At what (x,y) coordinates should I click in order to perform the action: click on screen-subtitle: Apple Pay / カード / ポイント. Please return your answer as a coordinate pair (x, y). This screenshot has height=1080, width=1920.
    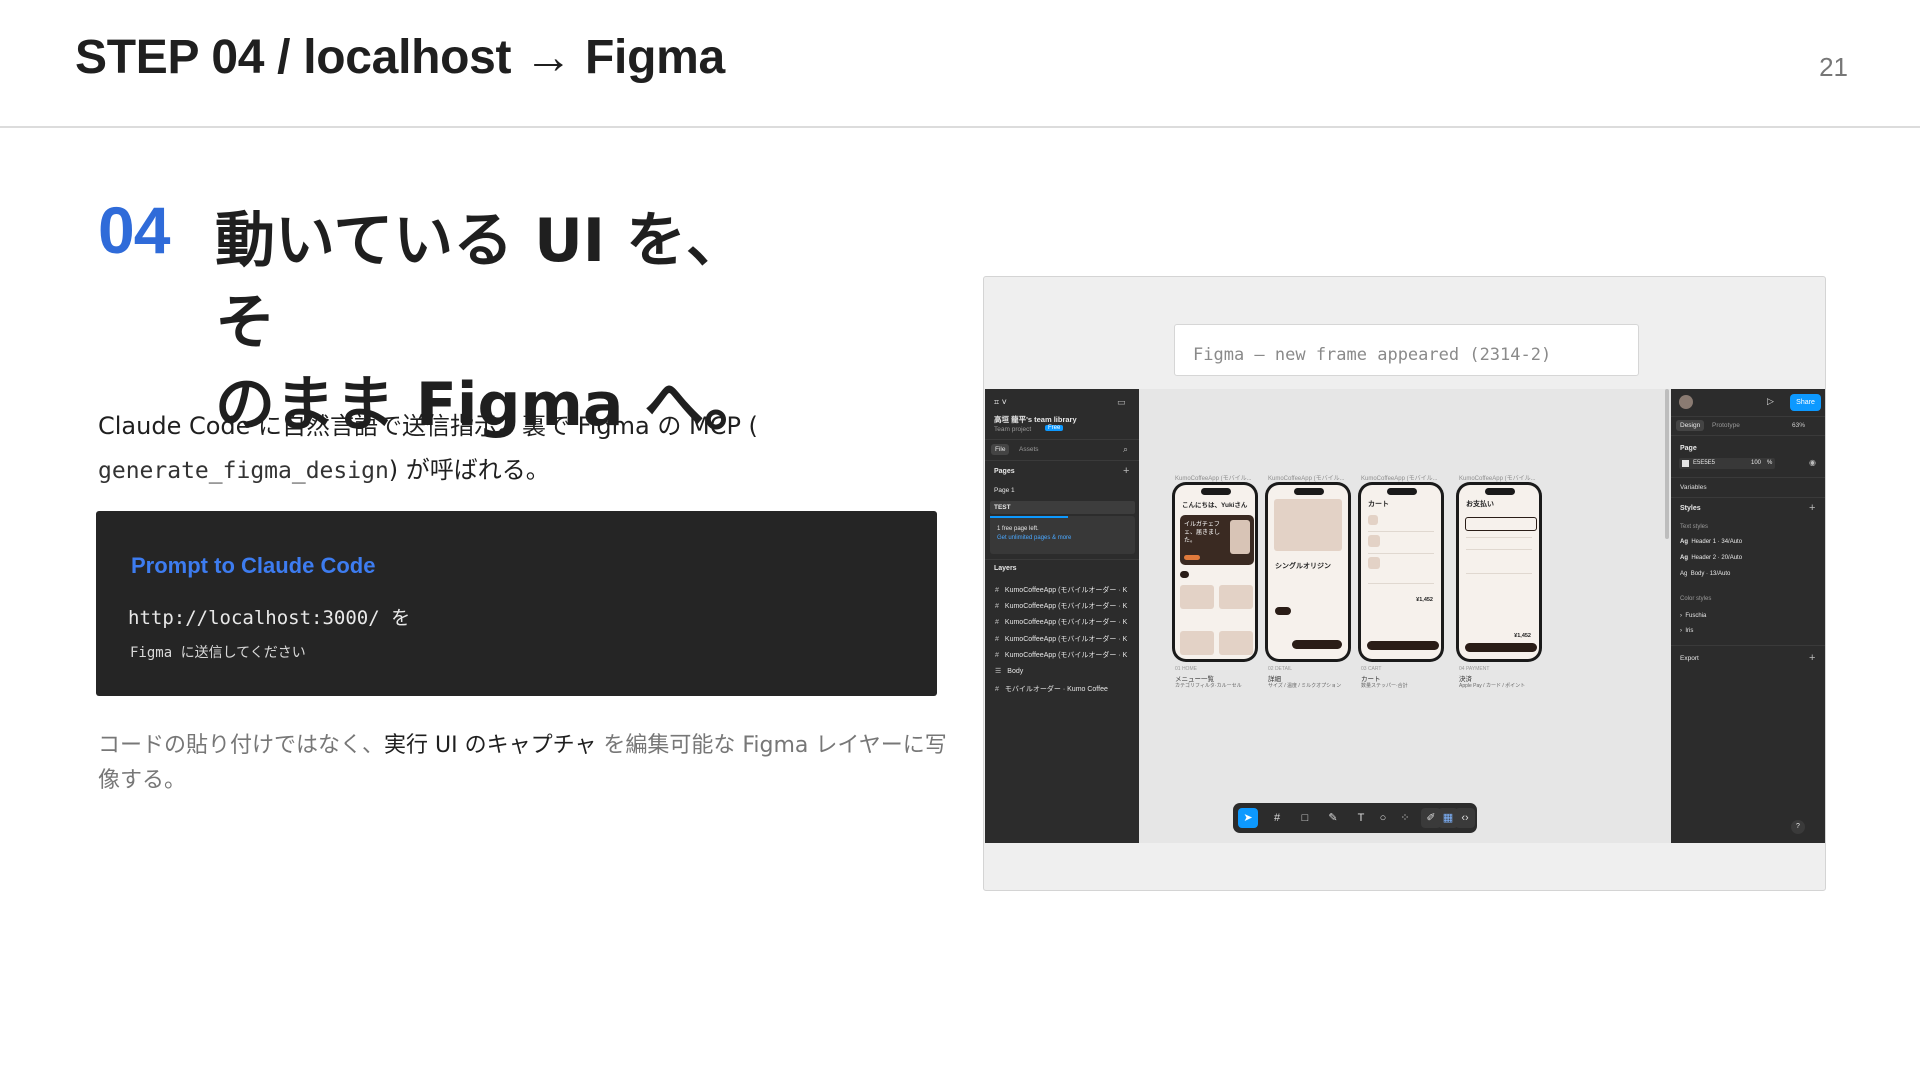
    Looking at the image, I should click on (1492, 686).